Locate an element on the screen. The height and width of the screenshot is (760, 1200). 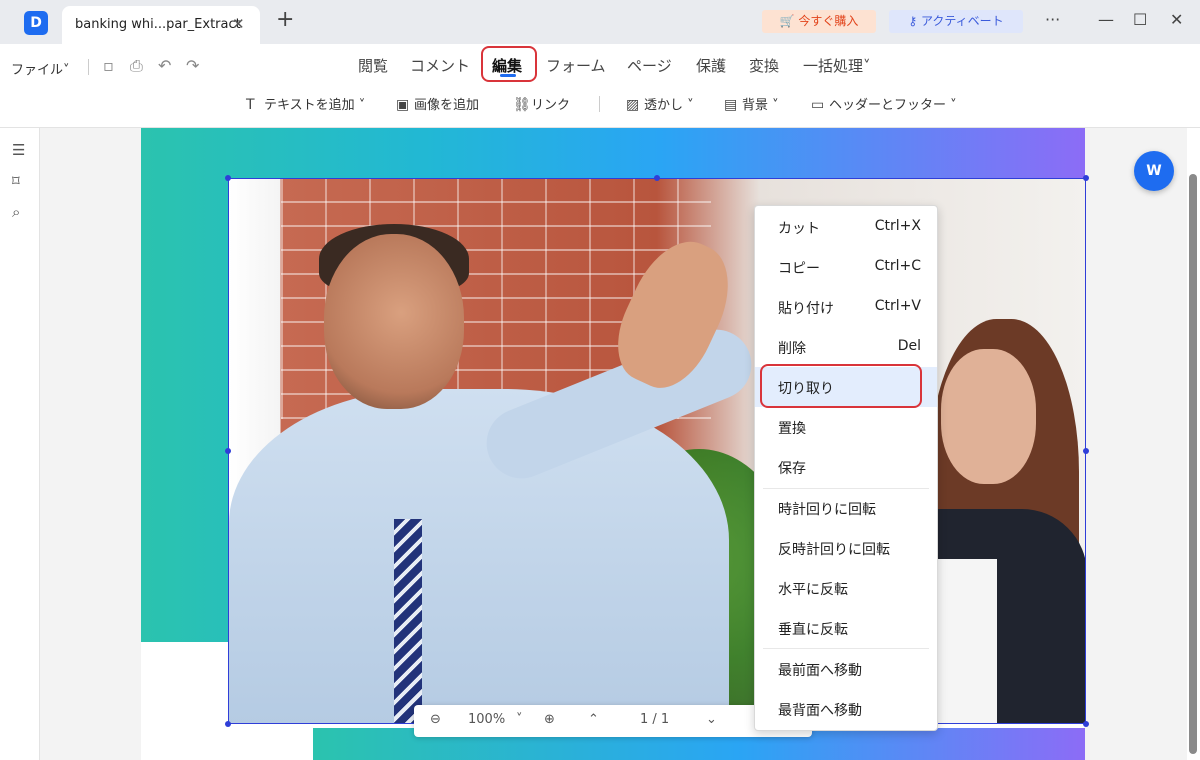
tab-batch: 一括処理˅ is located at coordinates (837, 65).